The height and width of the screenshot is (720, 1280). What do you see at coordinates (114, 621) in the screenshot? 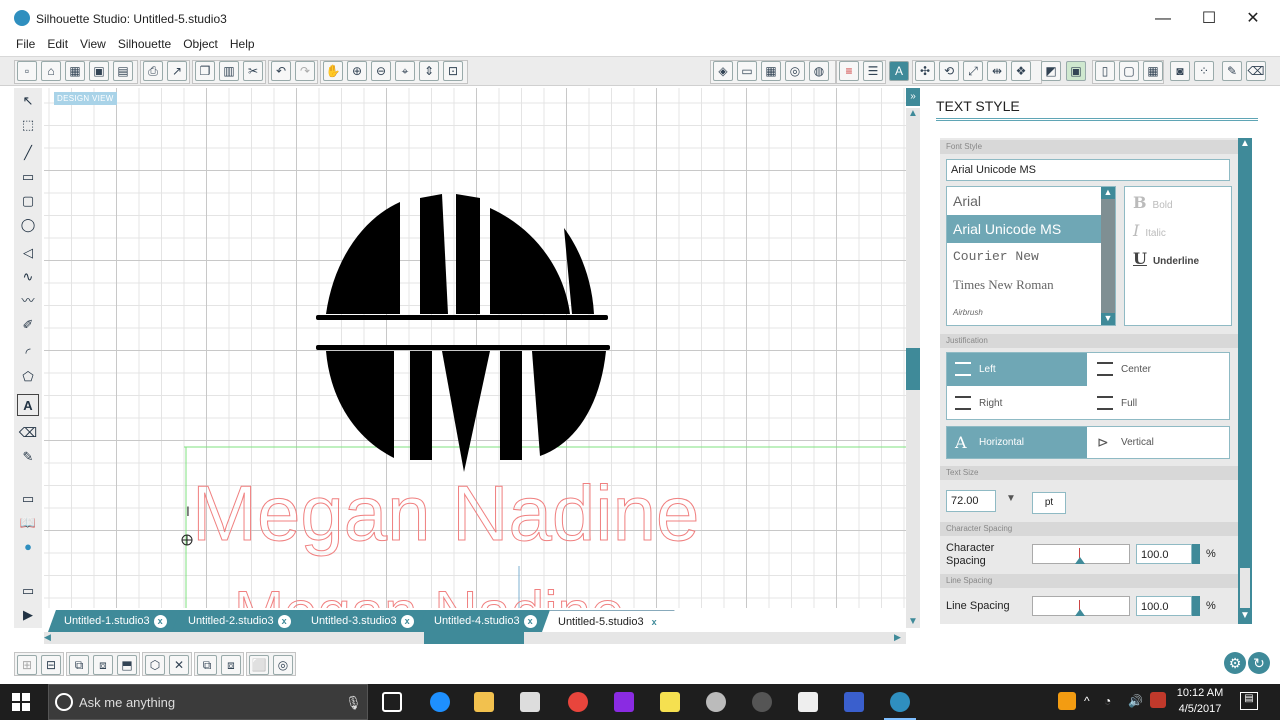
I see `doc-tab-1: Untitled-1.studio3 x` at bounding box center [114, 621].